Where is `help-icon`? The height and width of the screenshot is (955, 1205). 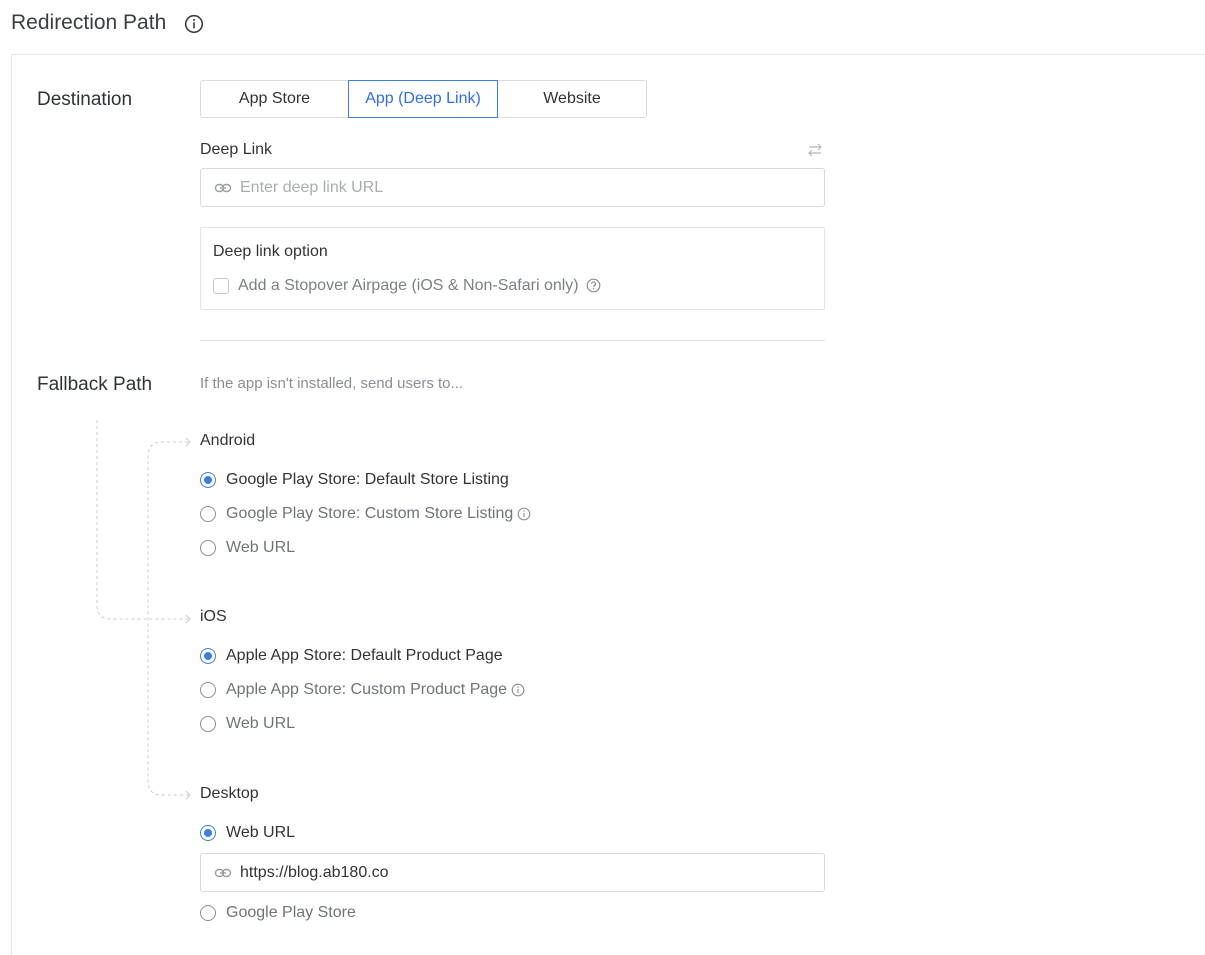 help-icon is located at coordinates (593, 285).